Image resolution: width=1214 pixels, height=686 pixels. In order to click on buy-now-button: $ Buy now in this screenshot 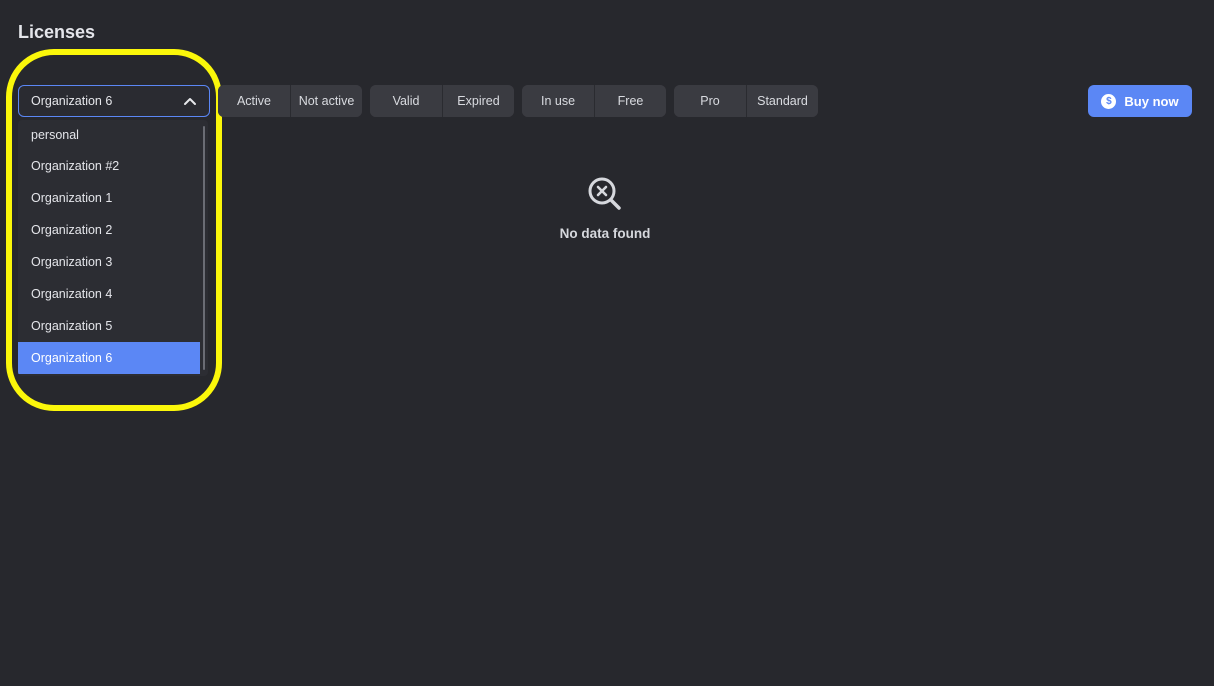, I will do `click(1140, 101)`.